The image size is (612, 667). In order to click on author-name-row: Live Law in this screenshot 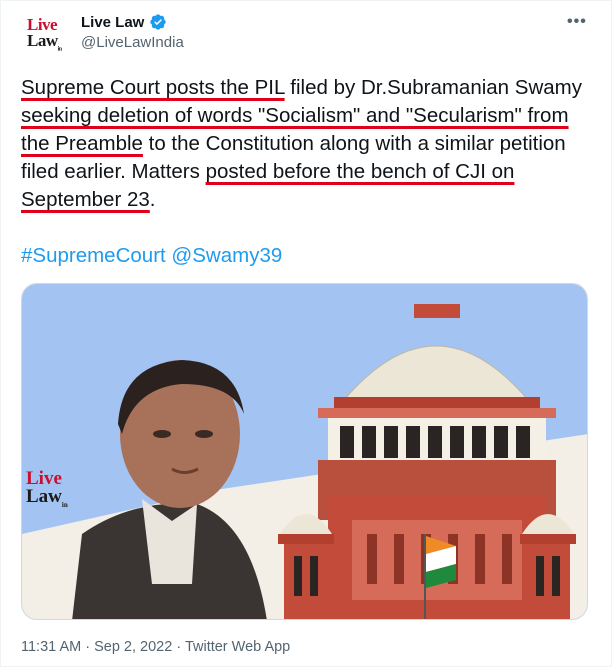, I will do `click(124, 22)`.